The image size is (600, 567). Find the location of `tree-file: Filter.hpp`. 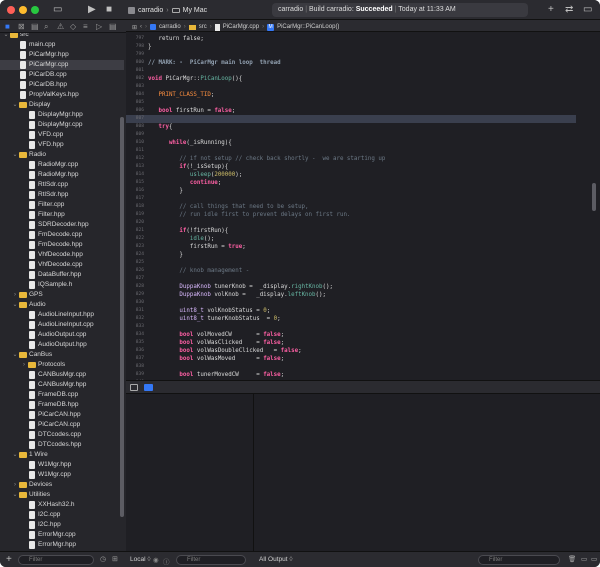

tree-file: Filter.hpp is located at coordinates (62, 215).